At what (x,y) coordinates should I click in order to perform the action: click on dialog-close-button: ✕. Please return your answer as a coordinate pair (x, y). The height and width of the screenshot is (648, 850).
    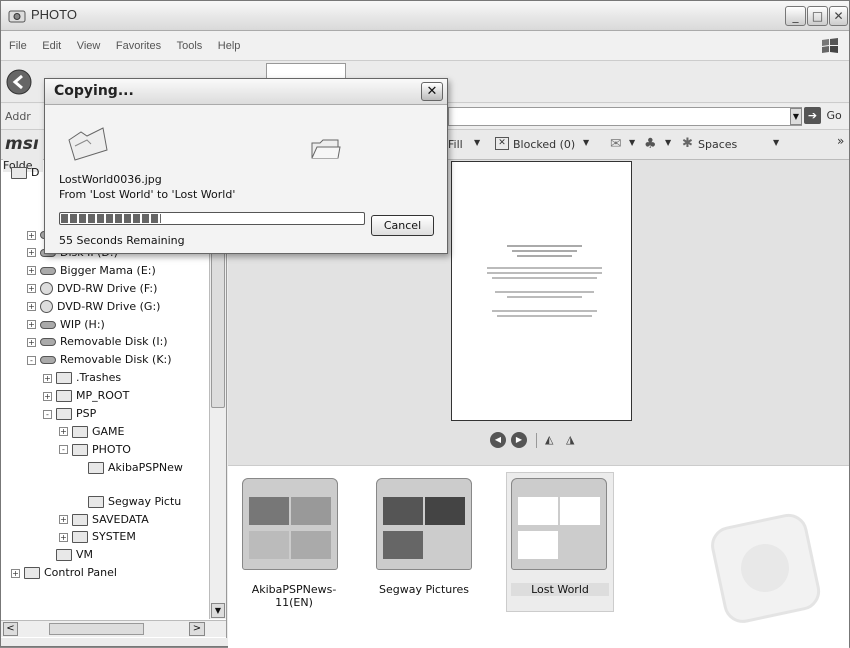
    Looking at the image, I should click on (432, 91).